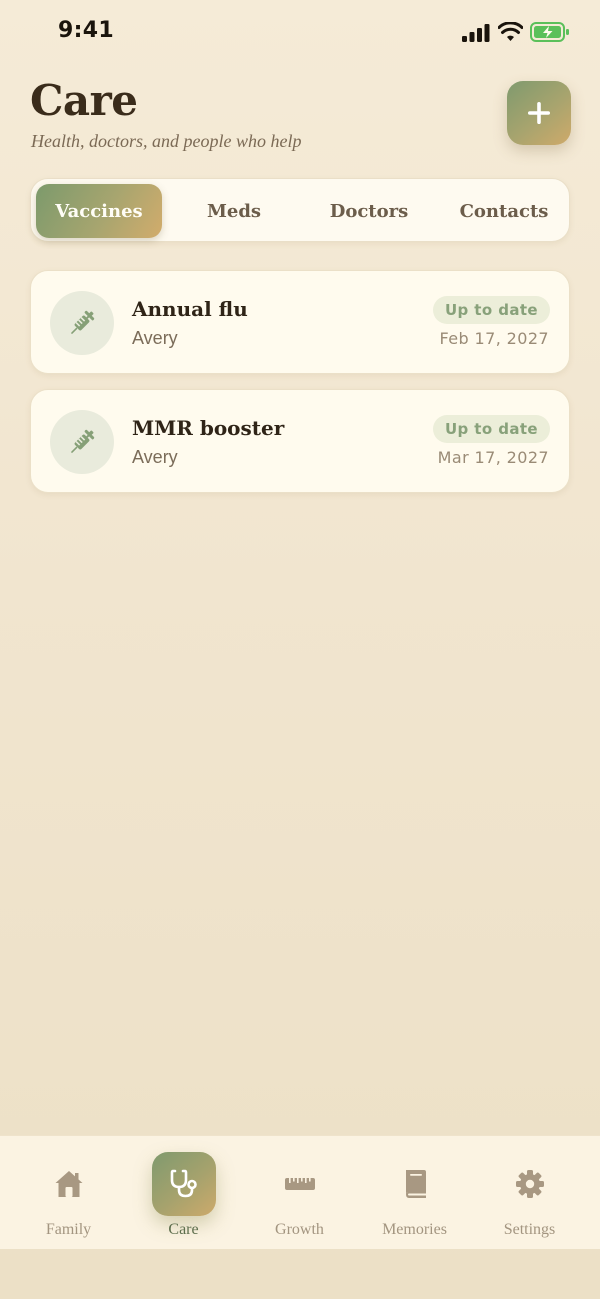  What do you see at coordinates (300, 33) in the screenshot?
I see `status-bar: 9:41` at bounding box center [300, 33].